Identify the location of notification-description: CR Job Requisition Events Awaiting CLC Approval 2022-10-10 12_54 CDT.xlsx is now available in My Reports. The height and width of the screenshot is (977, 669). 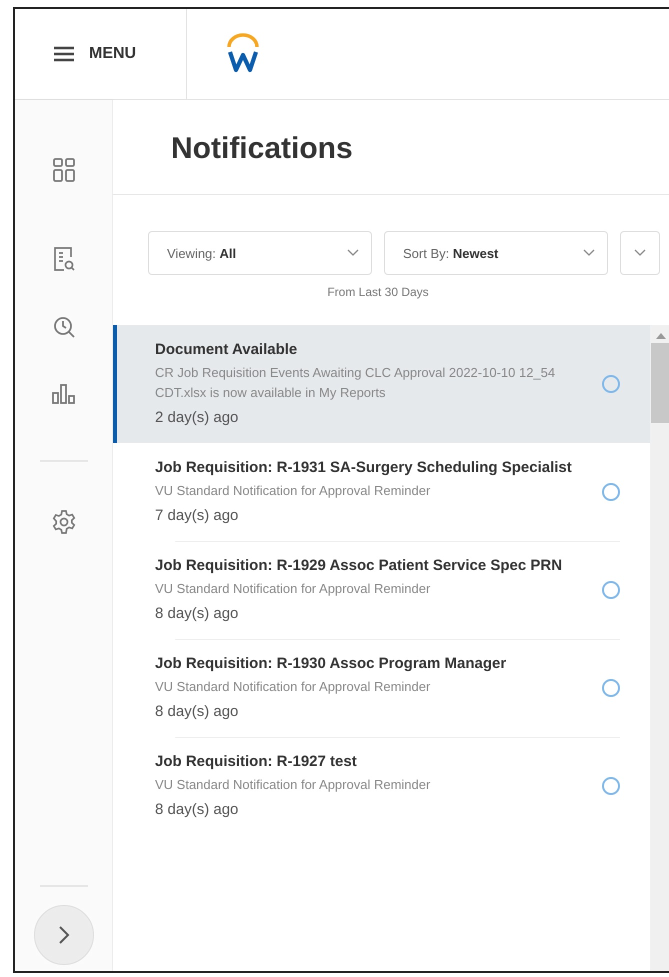
(355, 383).